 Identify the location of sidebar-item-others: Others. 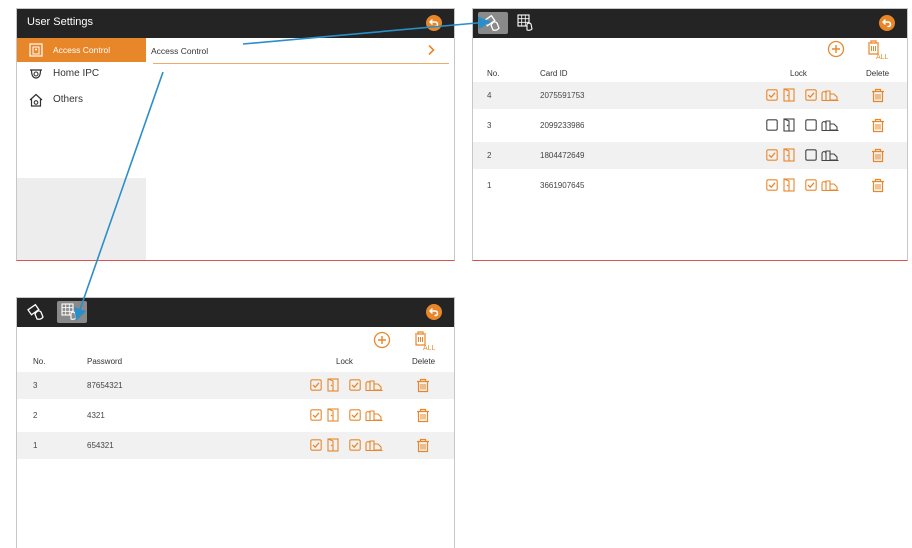
(81, 100).